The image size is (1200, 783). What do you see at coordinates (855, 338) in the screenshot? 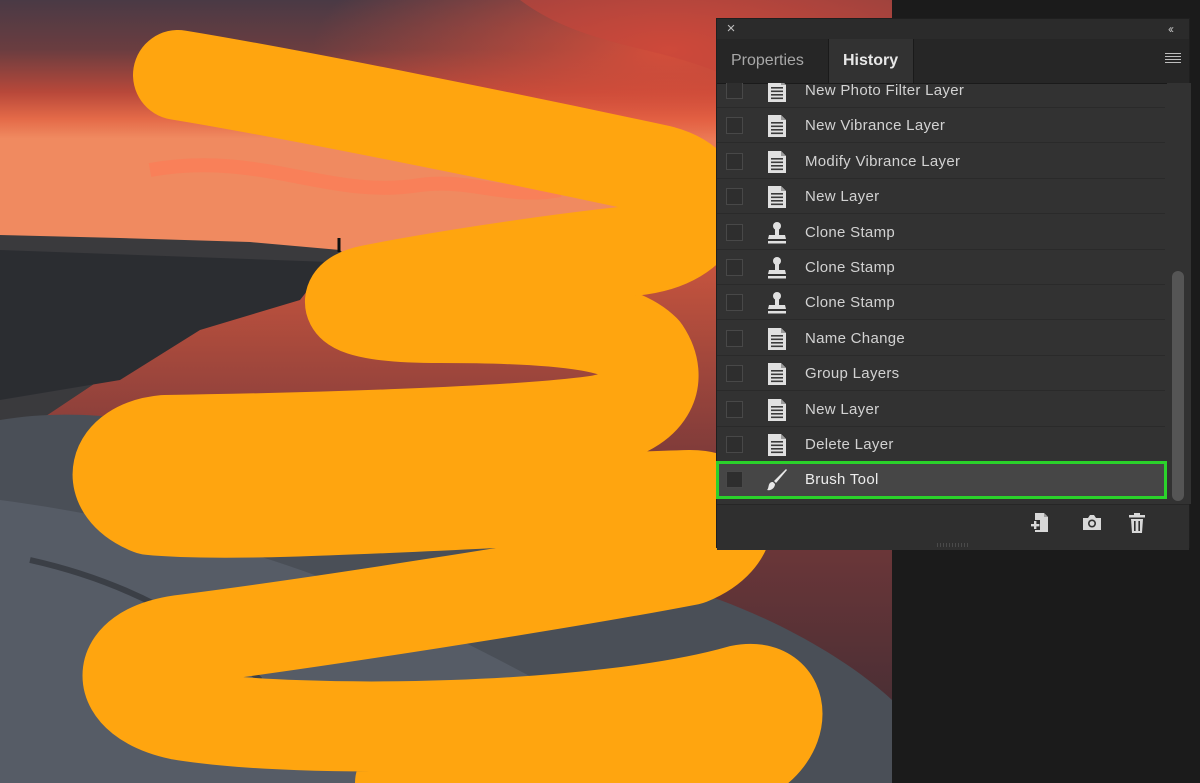
I see `history-state-label: Name Change` at bounding box center [855, 338].